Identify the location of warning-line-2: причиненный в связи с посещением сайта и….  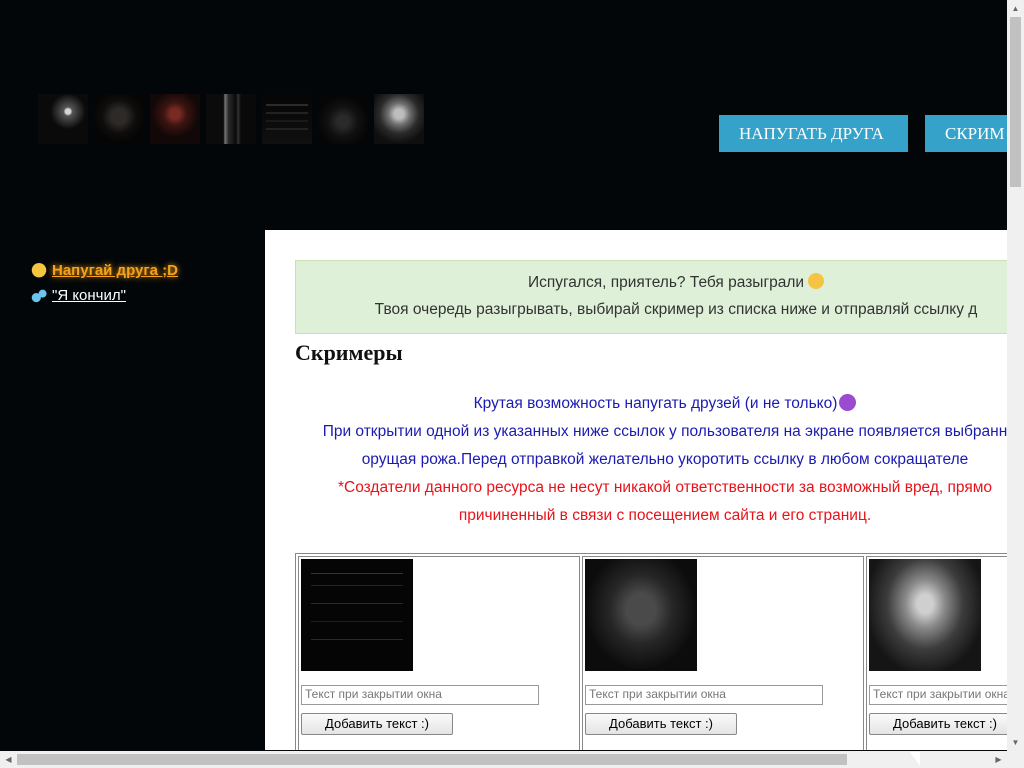
(665, 515).